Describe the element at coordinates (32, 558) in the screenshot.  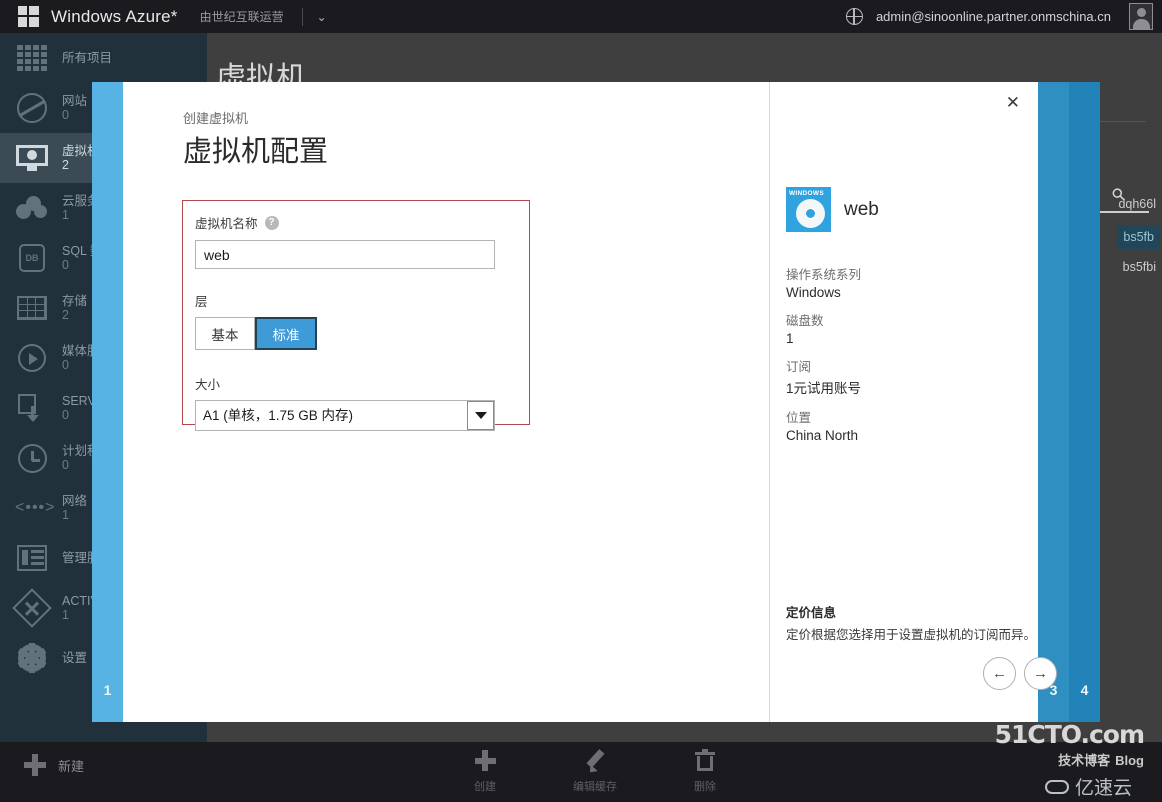
I see `server-icon` at that location.